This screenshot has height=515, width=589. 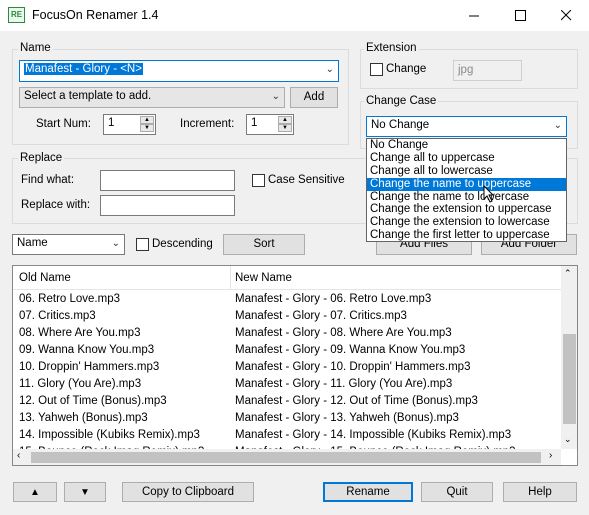 I want to click on replace-group-label: Replace, so click(x=41, y=158).